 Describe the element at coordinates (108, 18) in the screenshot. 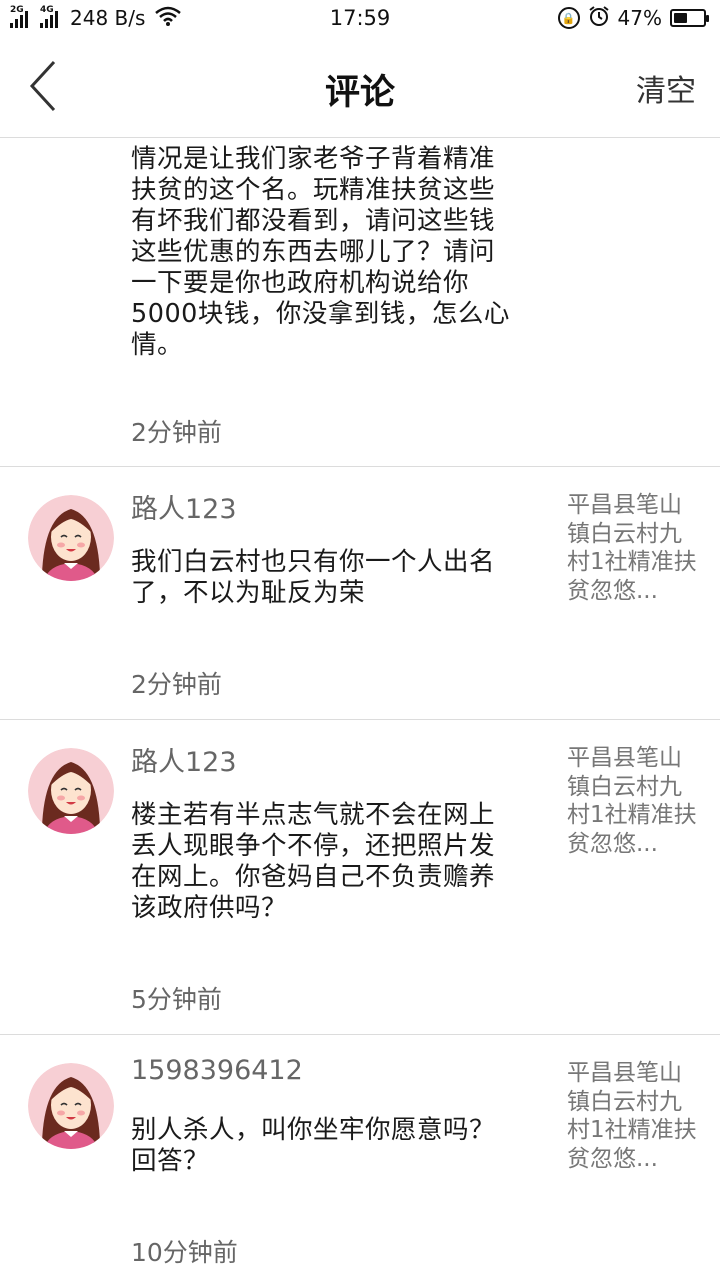

I see `network-speed: 248 B/s` at that location.